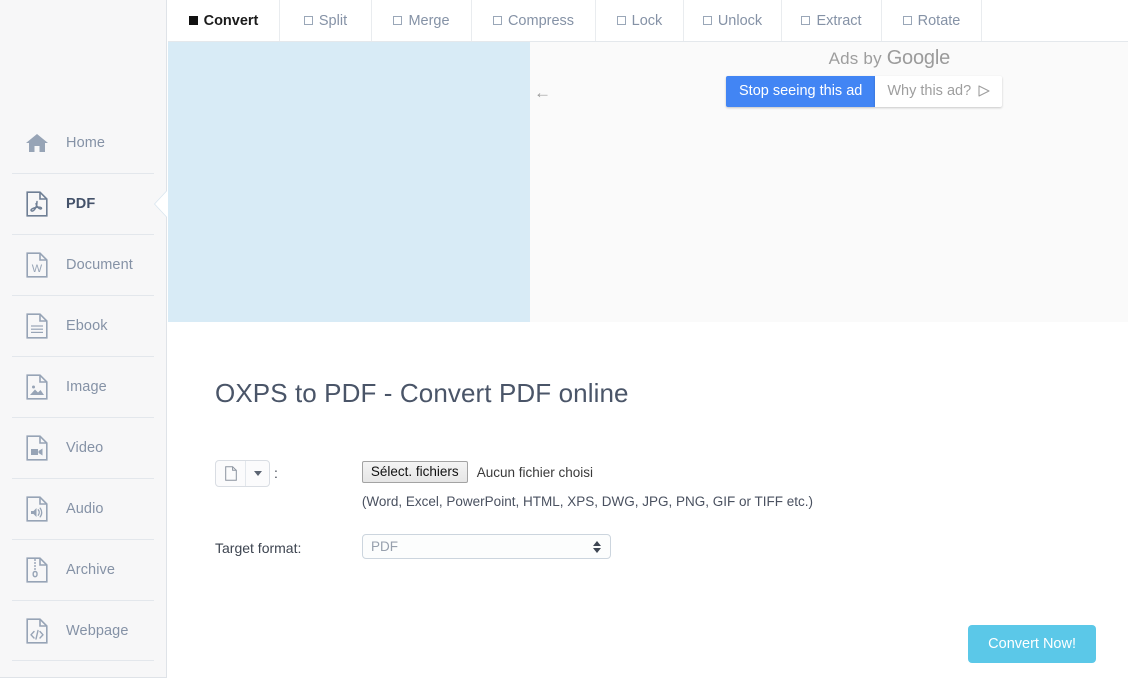 This screenshot has height=683, width=1128. I want to click on file-input-line: Sélect. fichiers Aucun fichier choisi, so click(587, 472).